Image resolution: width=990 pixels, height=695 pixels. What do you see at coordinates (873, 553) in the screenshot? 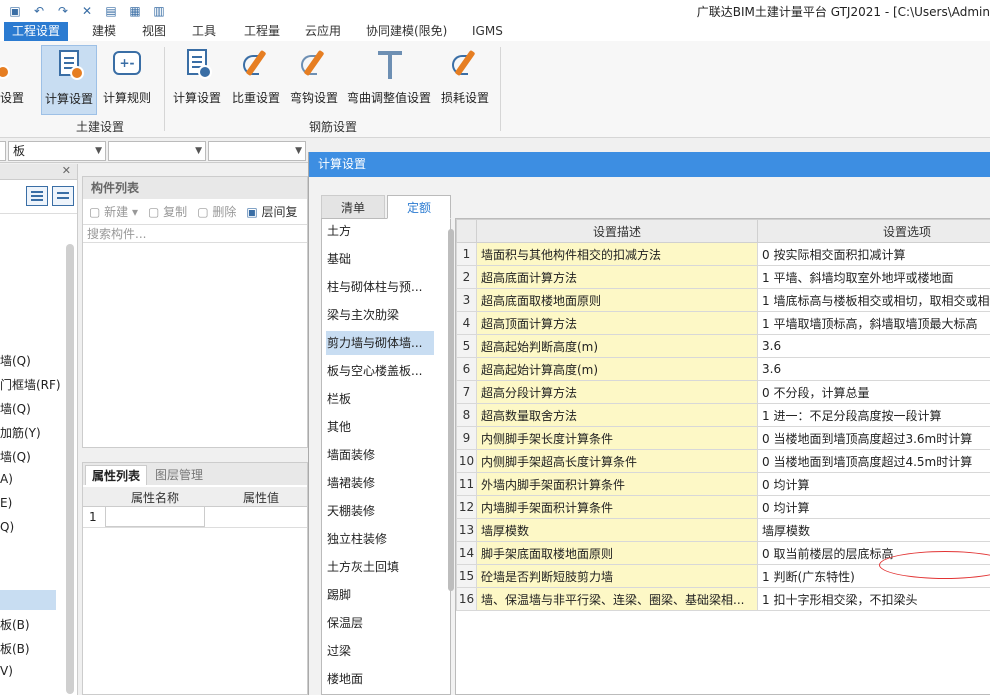
I see `setting-option-cell: 0 取当前楼层的层底标高` at bounding box center [873, 553].